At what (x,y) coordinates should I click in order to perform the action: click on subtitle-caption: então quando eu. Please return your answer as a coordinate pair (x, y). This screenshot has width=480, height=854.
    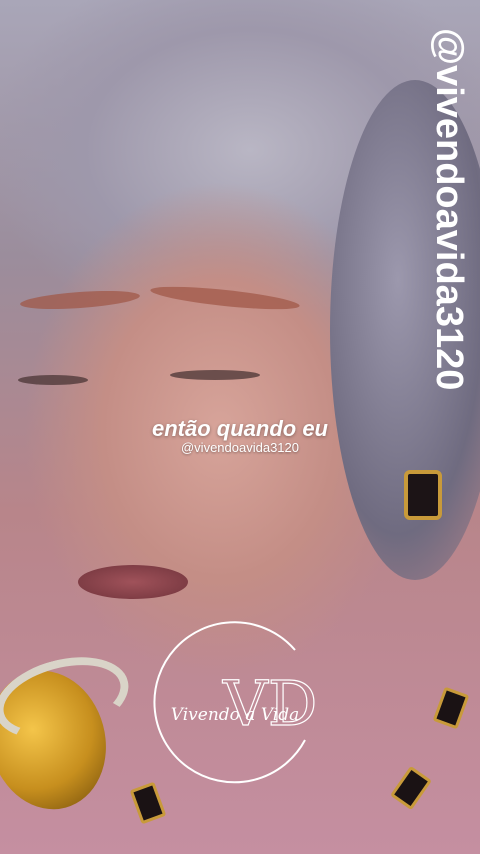
    Looking at the image, I should click on (240, 428).